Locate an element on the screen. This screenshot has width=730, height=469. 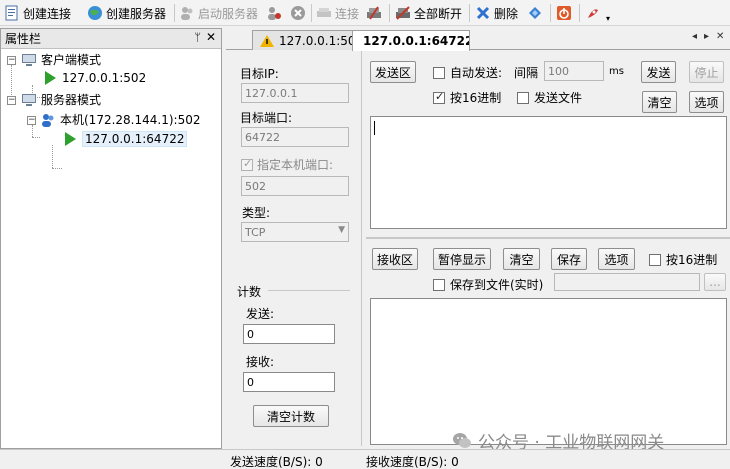
computer-icon is located at coordinates (29, 59).